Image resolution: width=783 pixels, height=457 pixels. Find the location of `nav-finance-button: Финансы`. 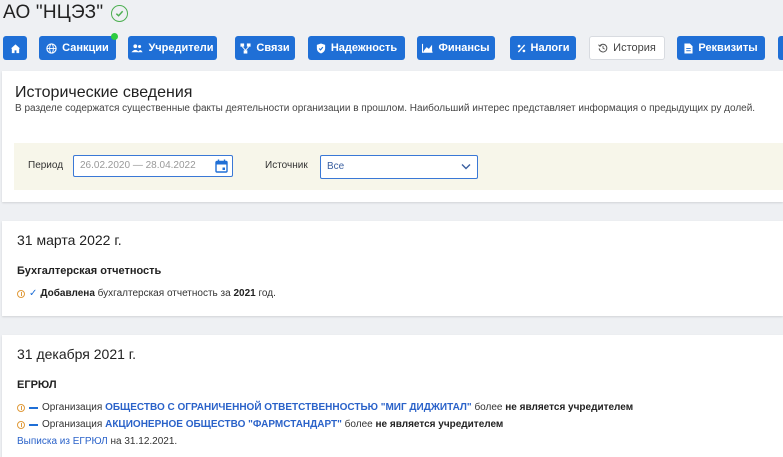

nav-finance-button: Финансы is located at coordinates (456, 48).